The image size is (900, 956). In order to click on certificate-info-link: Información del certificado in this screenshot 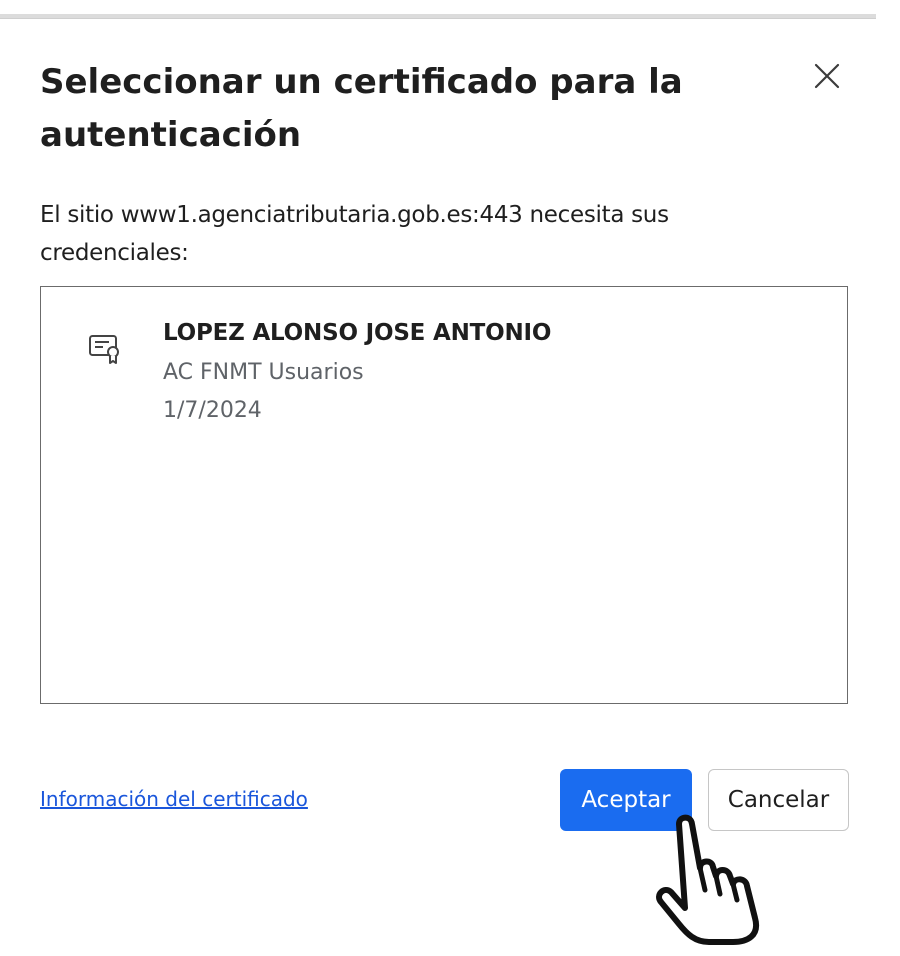, I will do `click(174, 799)`.